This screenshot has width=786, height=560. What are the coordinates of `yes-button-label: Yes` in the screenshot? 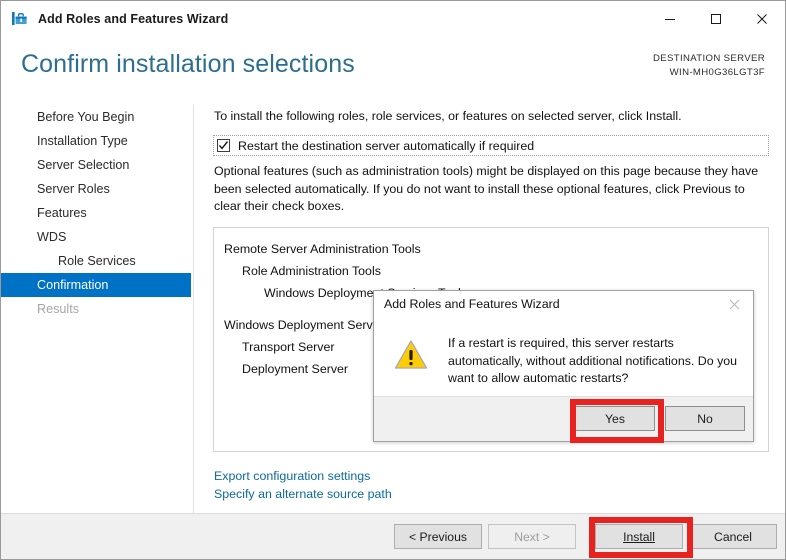 It's located at (615, 418).